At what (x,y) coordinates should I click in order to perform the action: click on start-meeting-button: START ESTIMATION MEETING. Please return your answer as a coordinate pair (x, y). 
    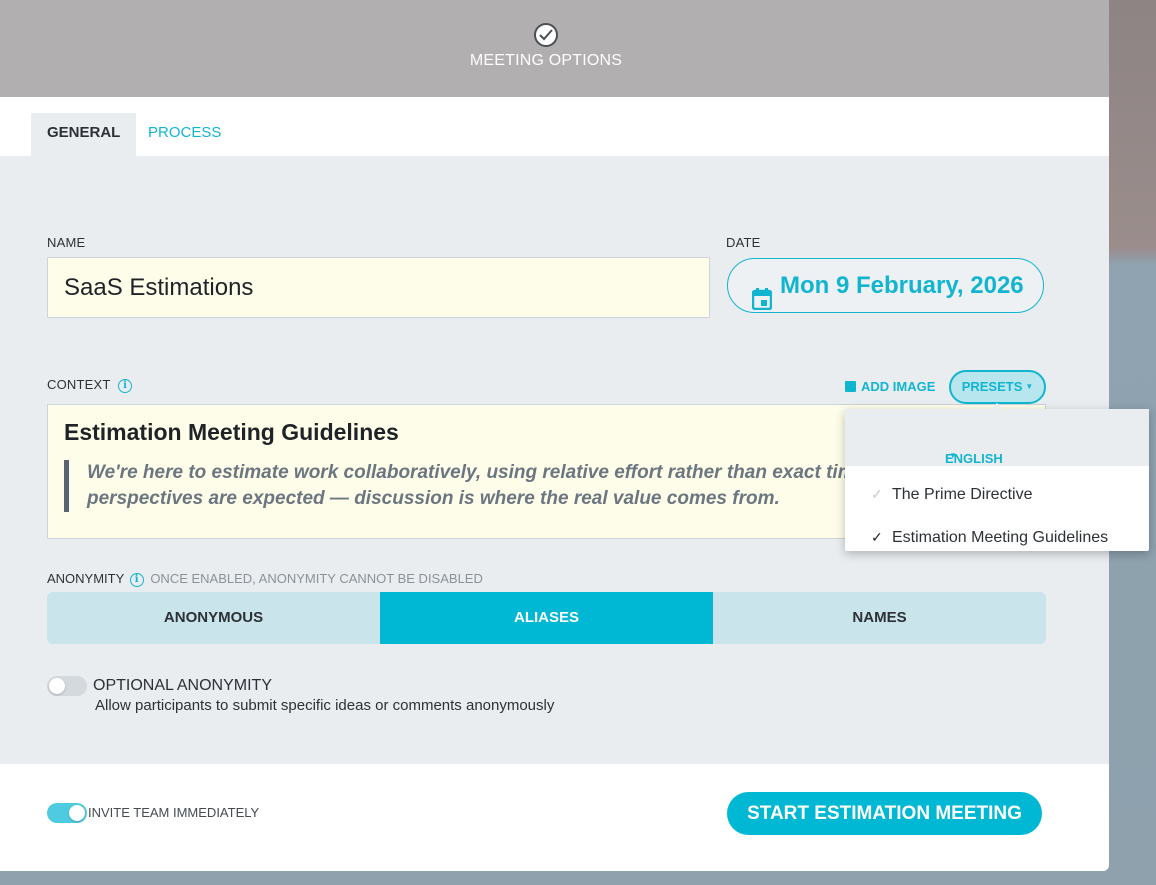
    Looking at the image, I should click on (884, 813).